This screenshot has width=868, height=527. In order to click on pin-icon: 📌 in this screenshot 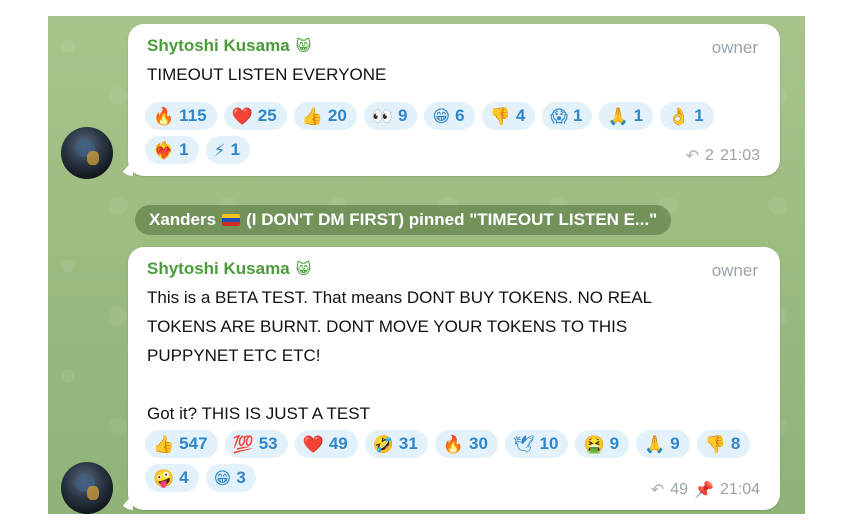, I will do `click(704, 490)`.